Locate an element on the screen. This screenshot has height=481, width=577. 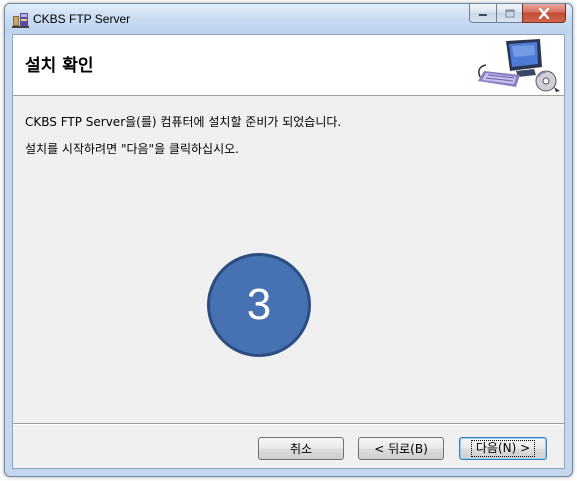
next-button: 다음(N) > is located at coordinates (503, 448).